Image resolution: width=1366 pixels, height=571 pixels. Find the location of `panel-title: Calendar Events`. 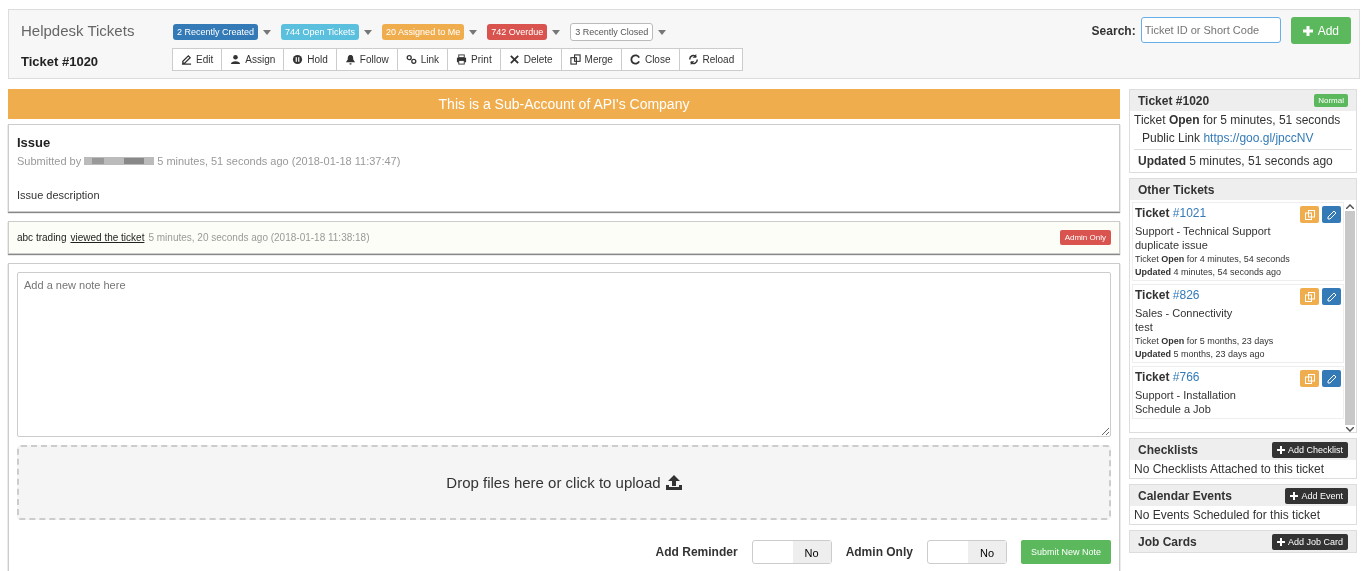

panel-title: Calendar Events is located at coordinates (1185, 495).